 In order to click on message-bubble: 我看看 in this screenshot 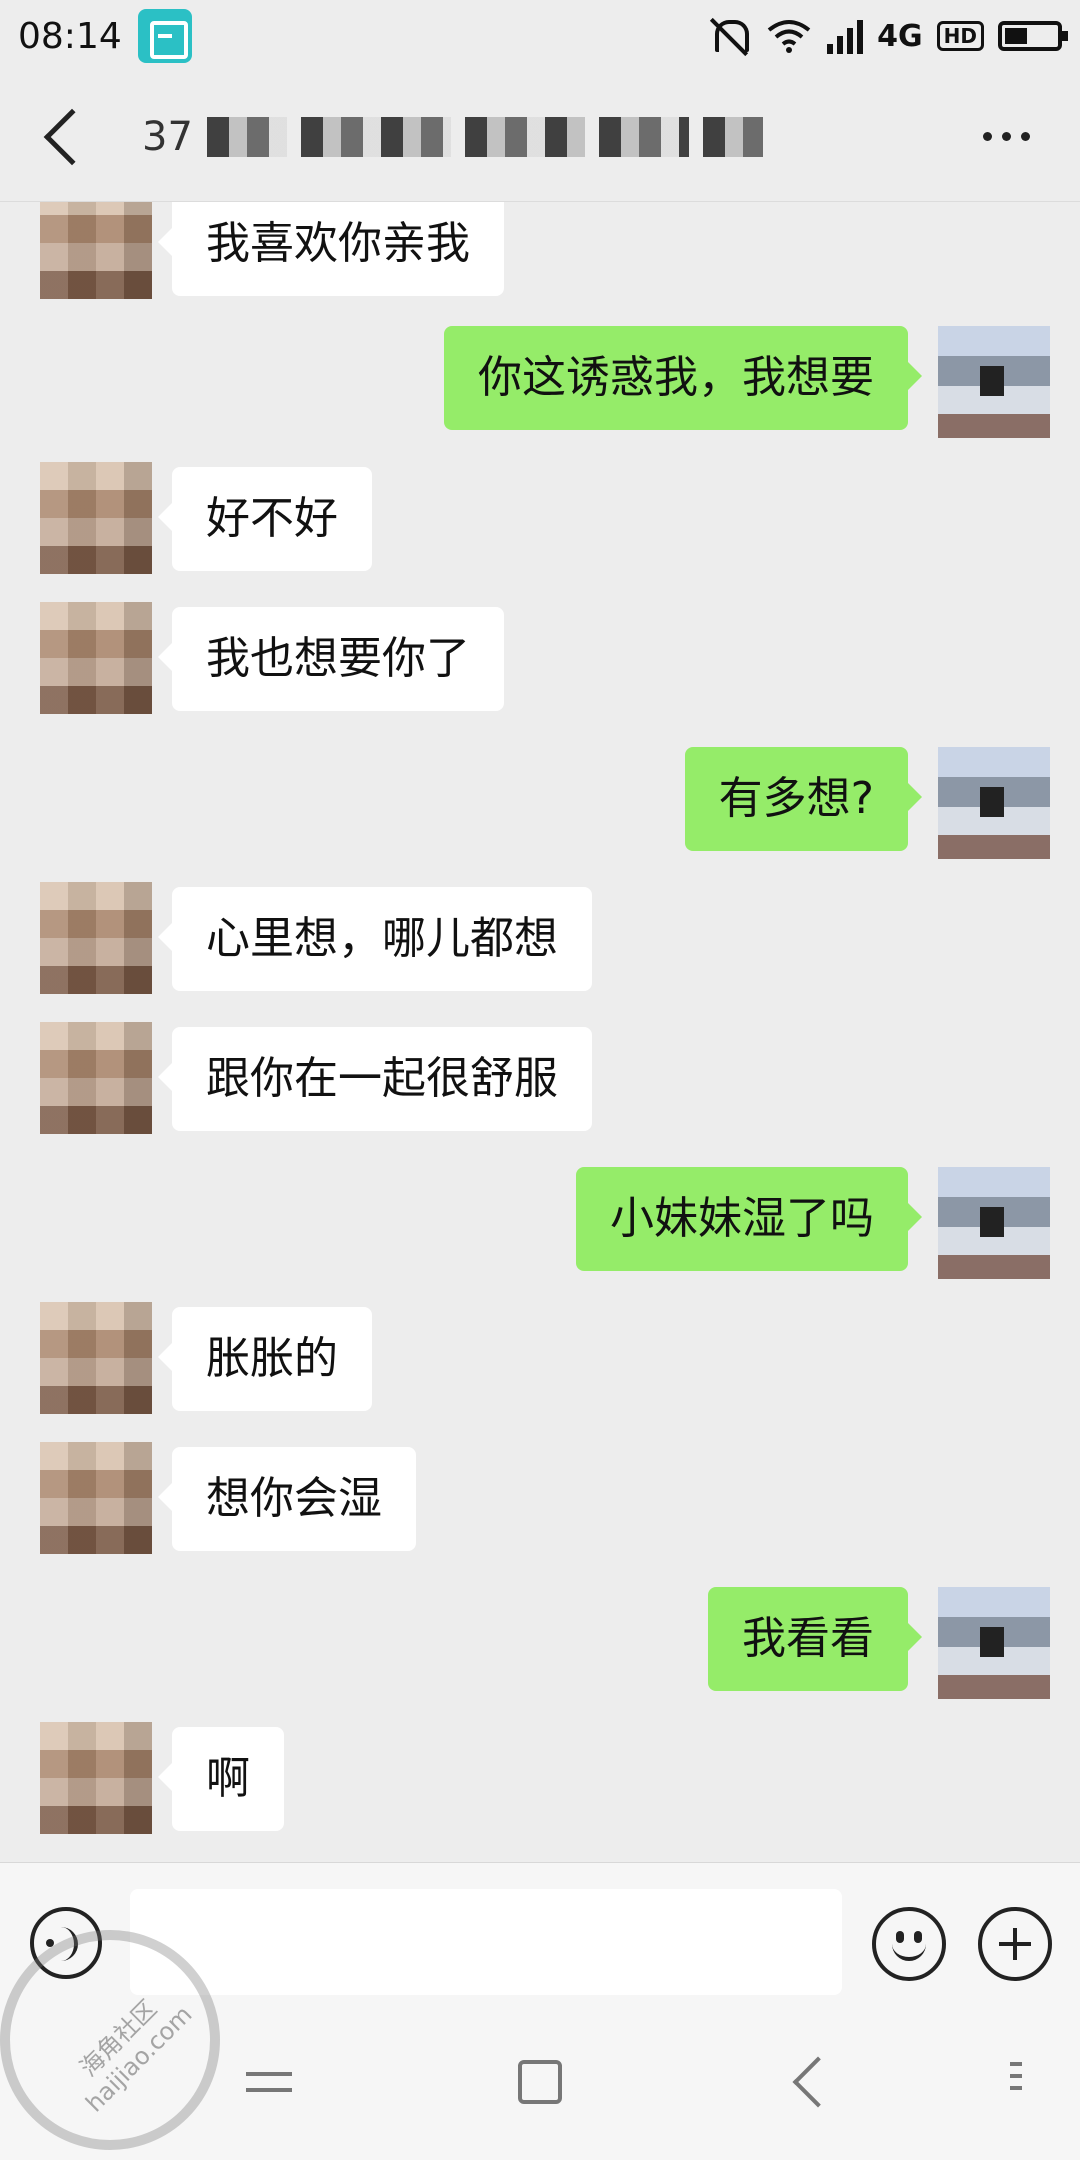, I will do `click(815, 1639)`.